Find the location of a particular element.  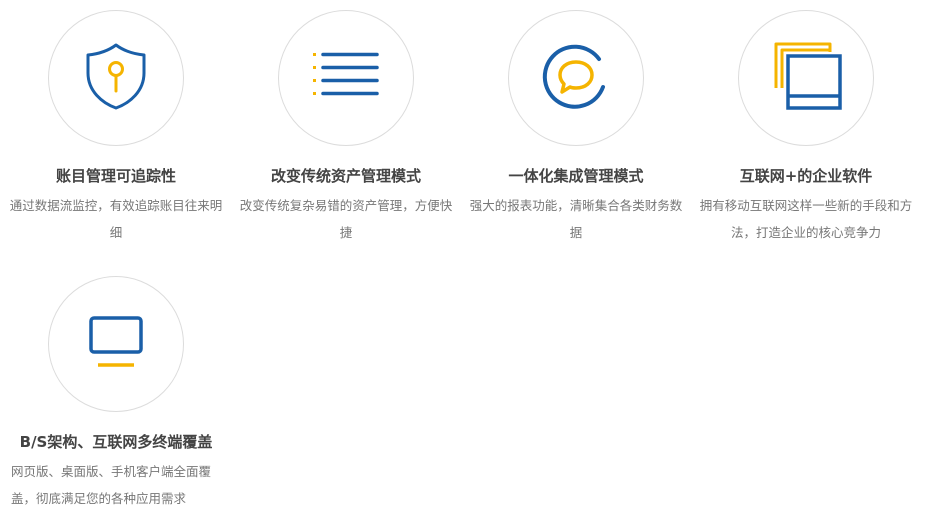

feature-title: 一体化集成管理模式 is located at coordinates (576, 176).